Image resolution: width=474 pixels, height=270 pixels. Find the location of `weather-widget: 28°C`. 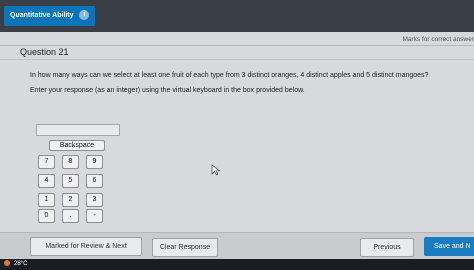

weather-widget: 28°C is located at coordinates (15, 264).